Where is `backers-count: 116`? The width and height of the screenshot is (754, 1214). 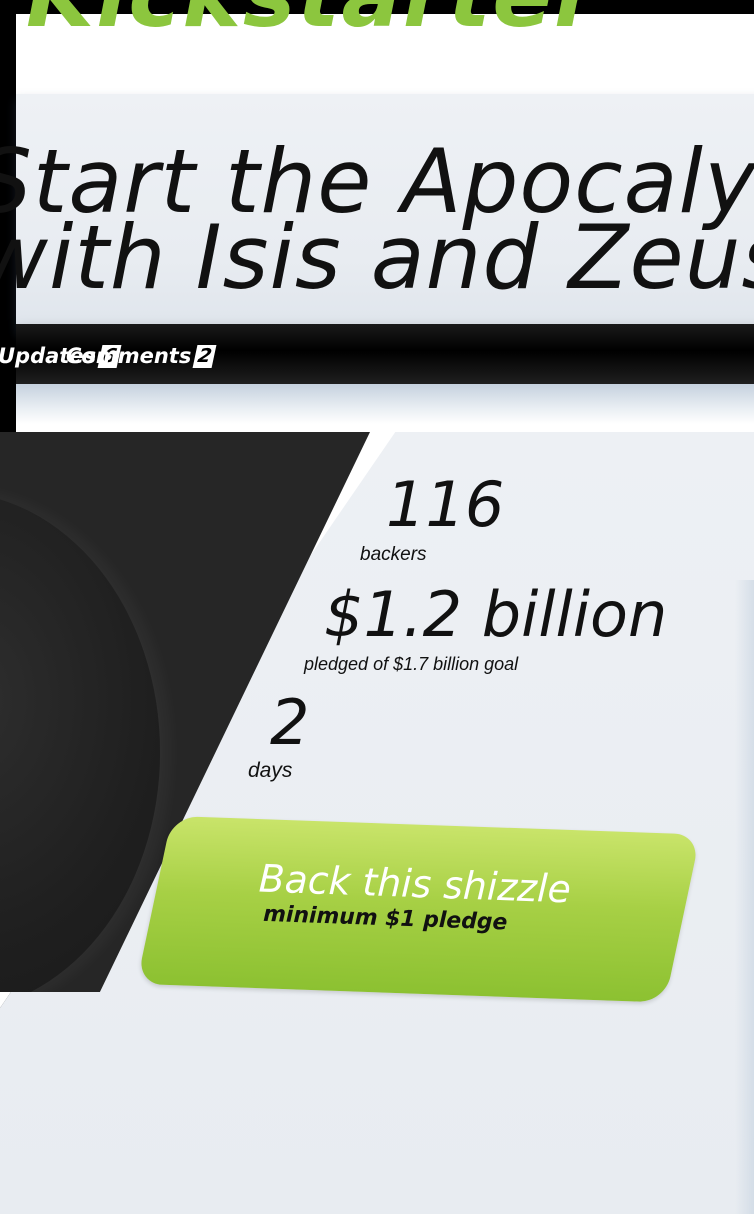
backers-count: 116 is located at coordinates (445, 504).